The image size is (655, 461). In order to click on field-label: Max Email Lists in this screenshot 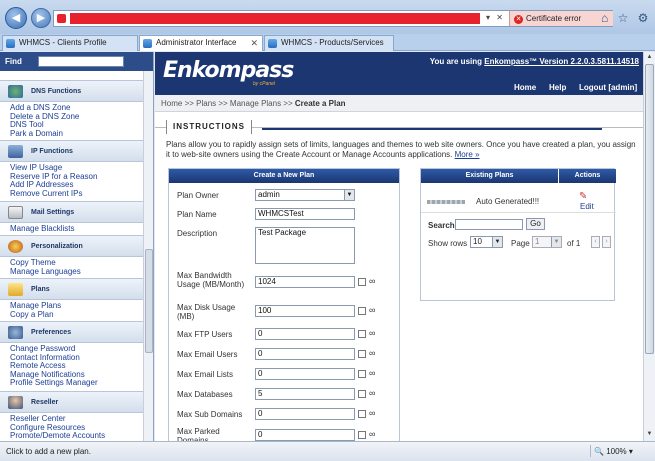, I will do `click(205, 374)`.